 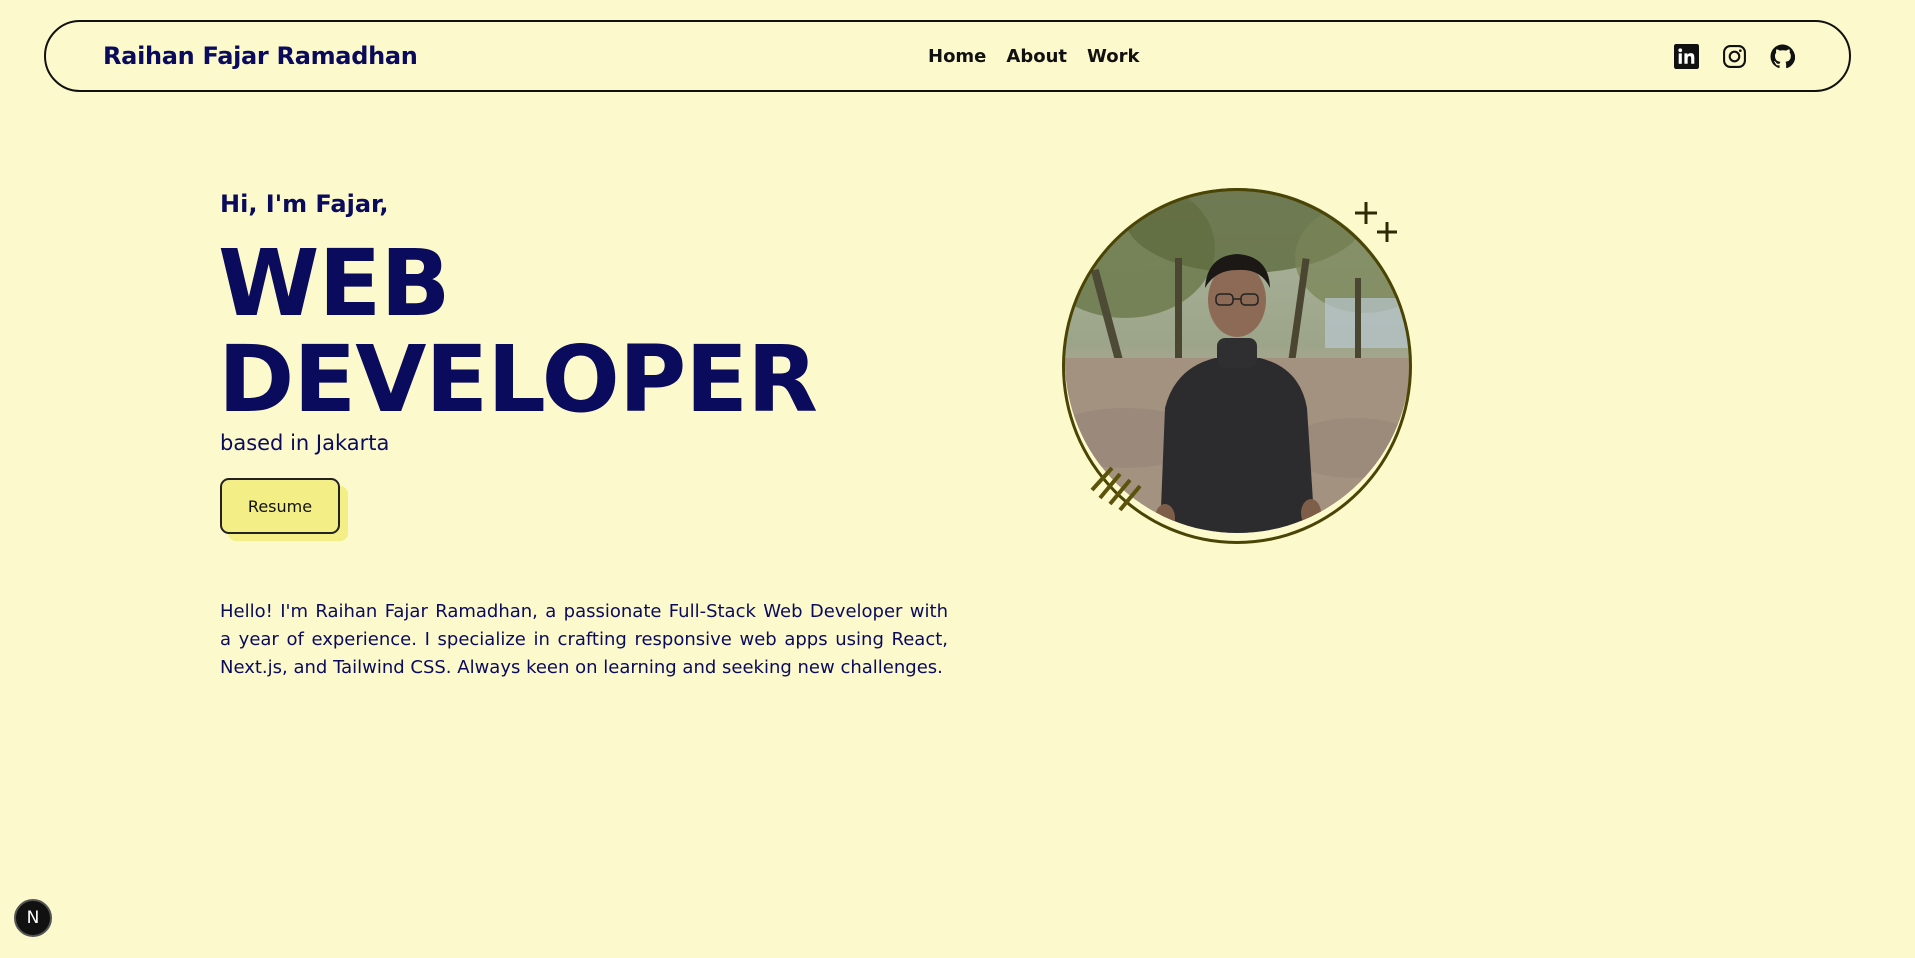 What do you see at coordinates (260, 56) in the screenshot?
I see `brand-name-link: Raihan Fajar Ramadhan` at bounding box center [260, 56].